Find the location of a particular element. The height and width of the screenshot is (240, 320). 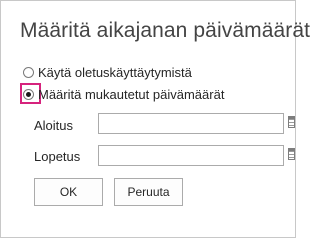

start-date-label: Aloitus is located at coordinates (54, 125).